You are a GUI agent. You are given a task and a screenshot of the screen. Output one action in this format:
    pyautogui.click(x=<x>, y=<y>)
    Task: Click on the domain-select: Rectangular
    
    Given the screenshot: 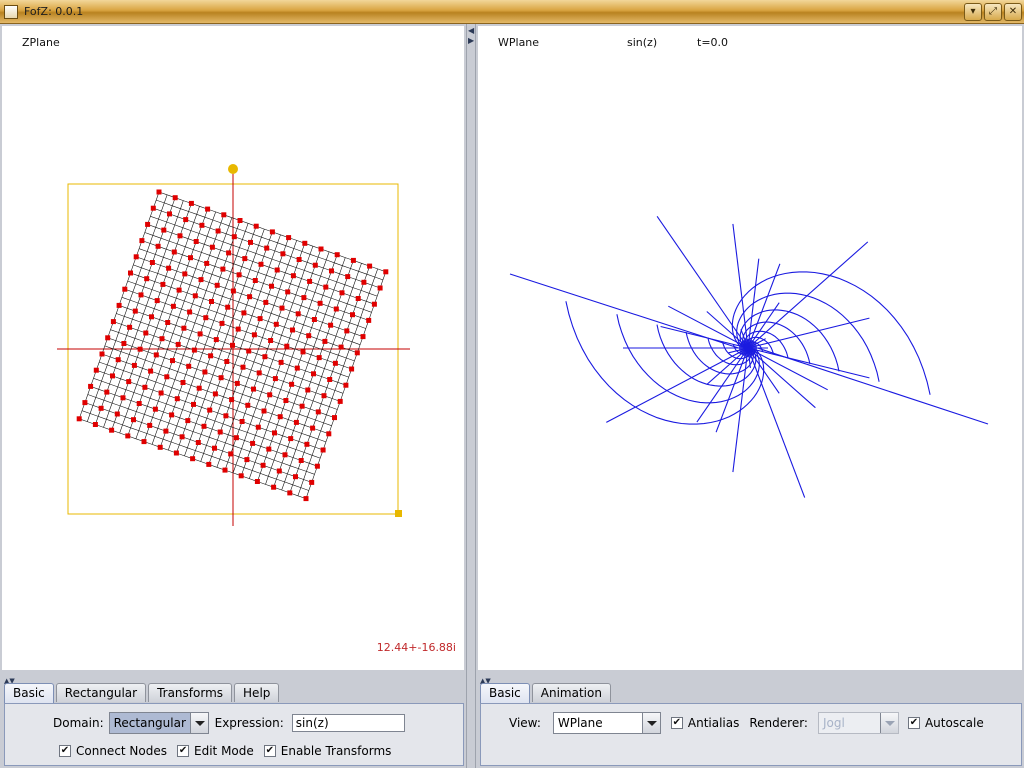 What is the action you would take?
    pyautogui.click(x=158, y=723)
    